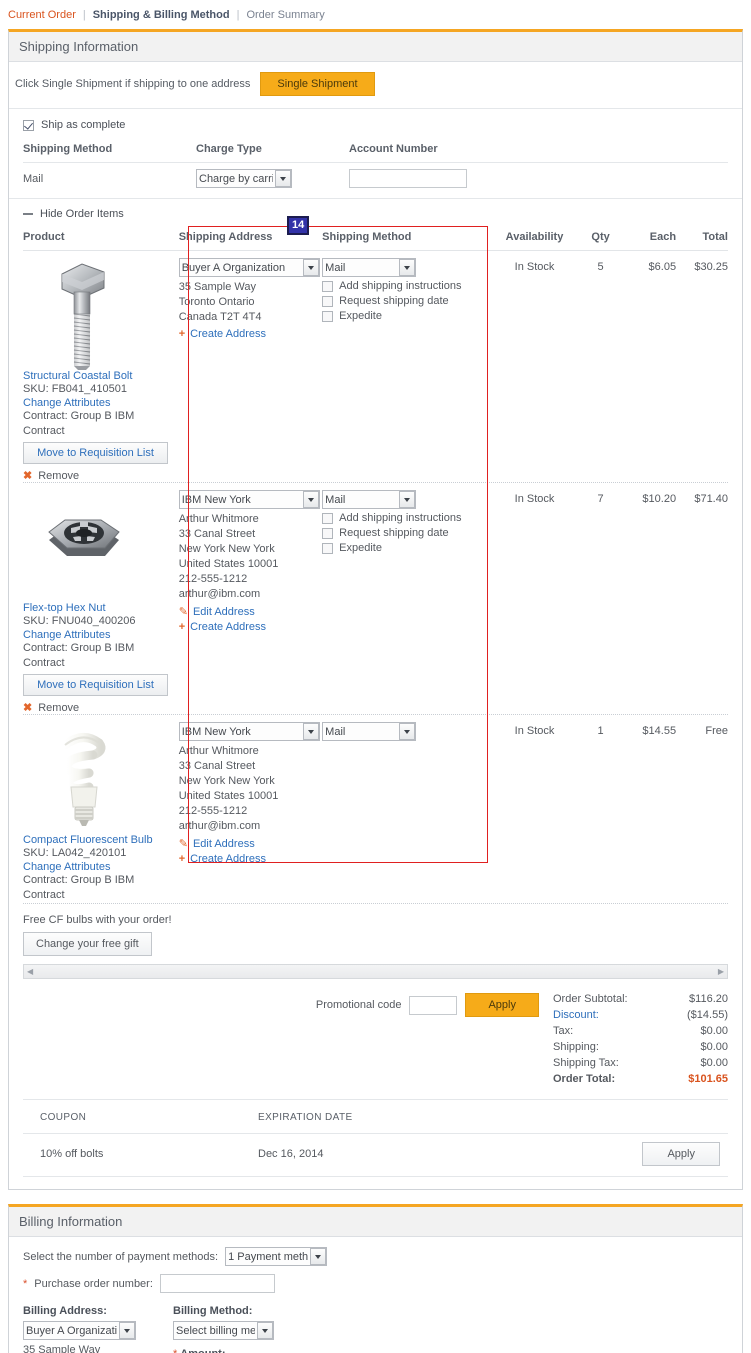 The image size is (751, 1353). What do you see at coordinates (375, 212) in the screenshot?
I see `hide-order-items-toggle: Hide Order Items` at bounding box center [375, 212].